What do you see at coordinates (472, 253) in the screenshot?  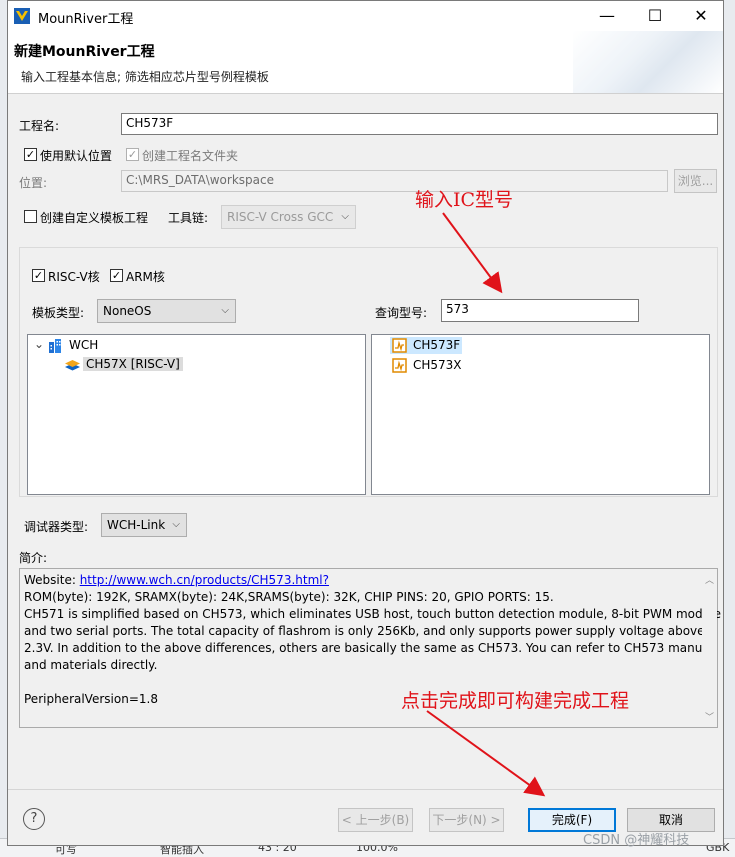 I see `arrow-to-query-input` at bounding box center [472, 253].